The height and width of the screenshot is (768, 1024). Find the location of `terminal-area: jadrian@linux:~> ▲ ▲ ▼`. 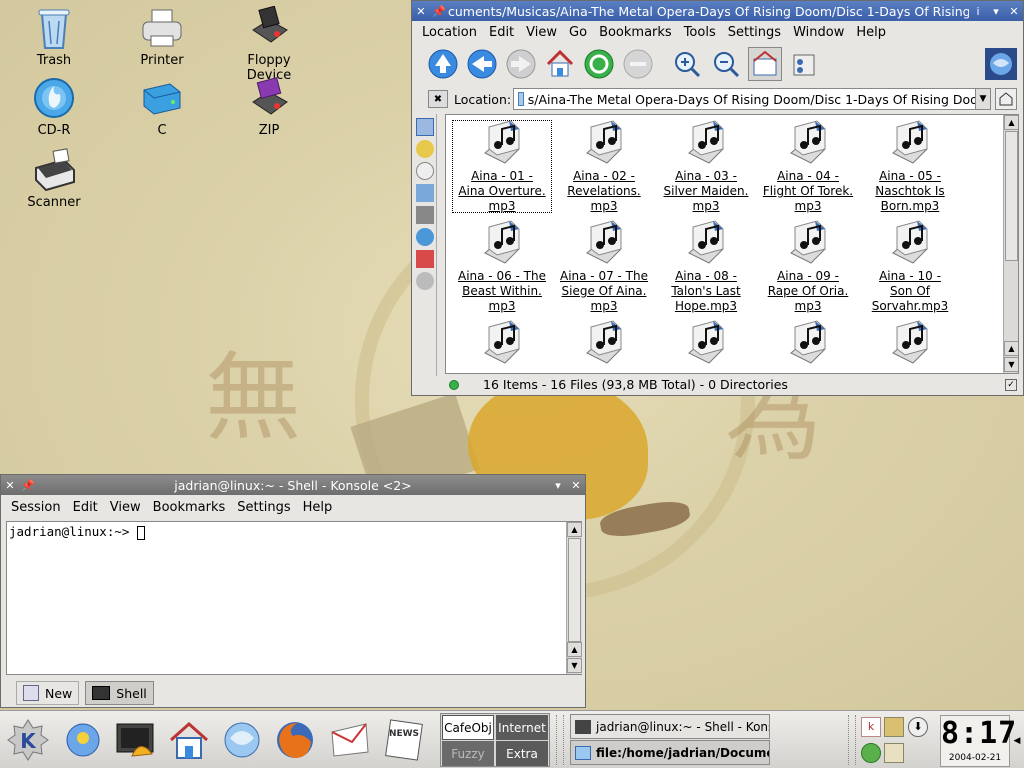

terminal-area: jadrian@linux:~> ▲ ▲ ▼ is located at coordinates (294, 598).